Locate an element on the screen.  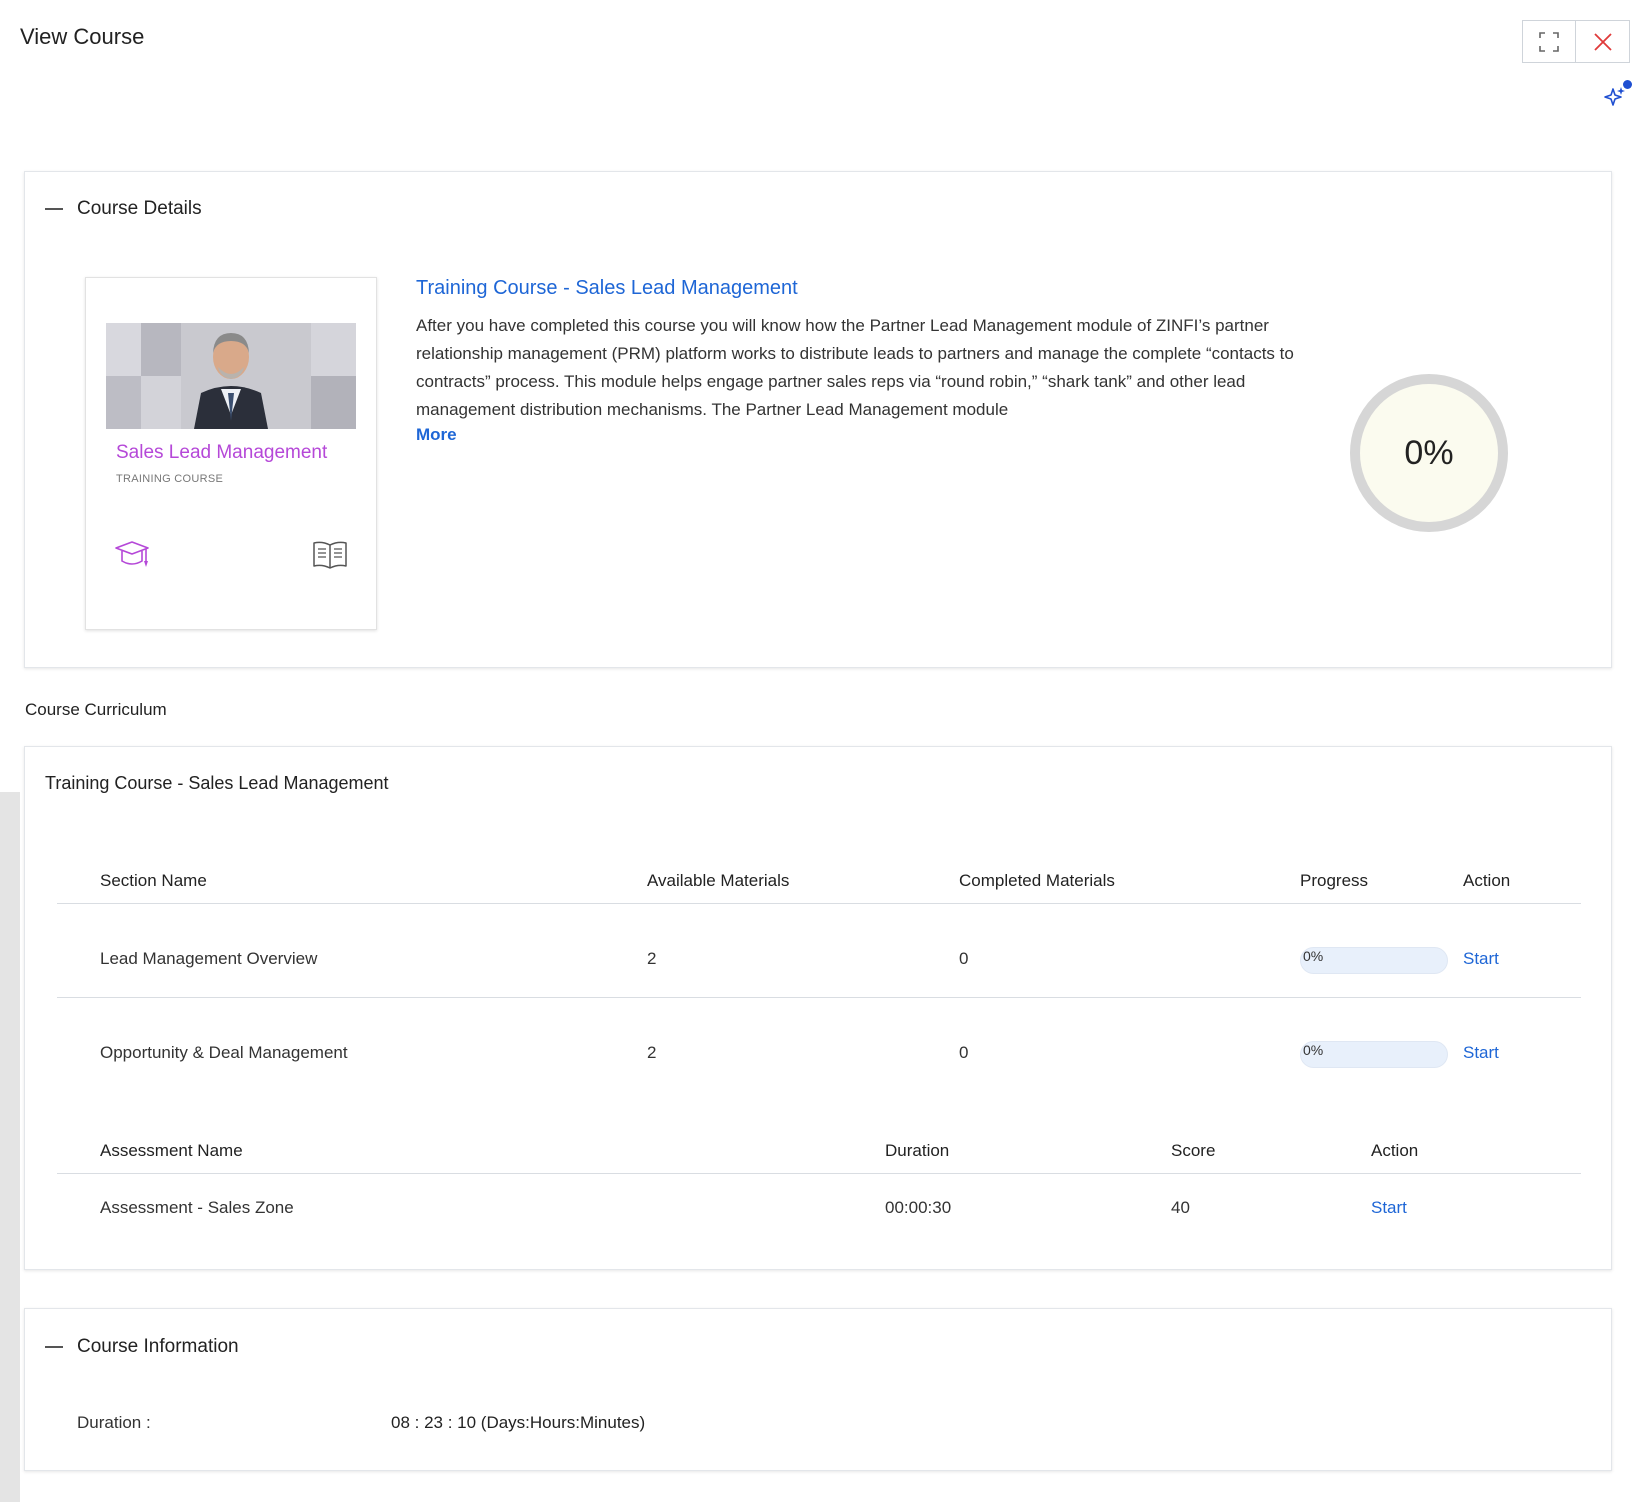
close-button is located at coordinates (1603, 41).